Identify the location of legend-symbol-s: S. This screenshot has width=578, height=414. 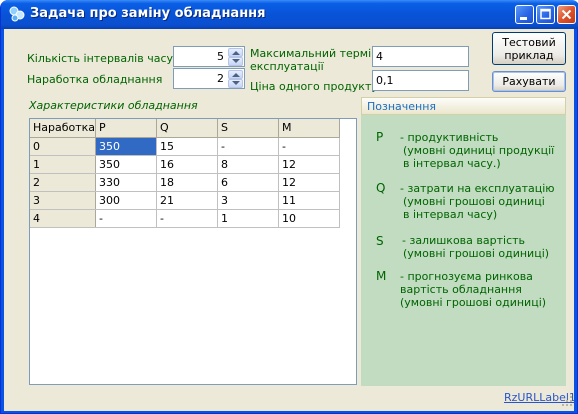
(380, 241).